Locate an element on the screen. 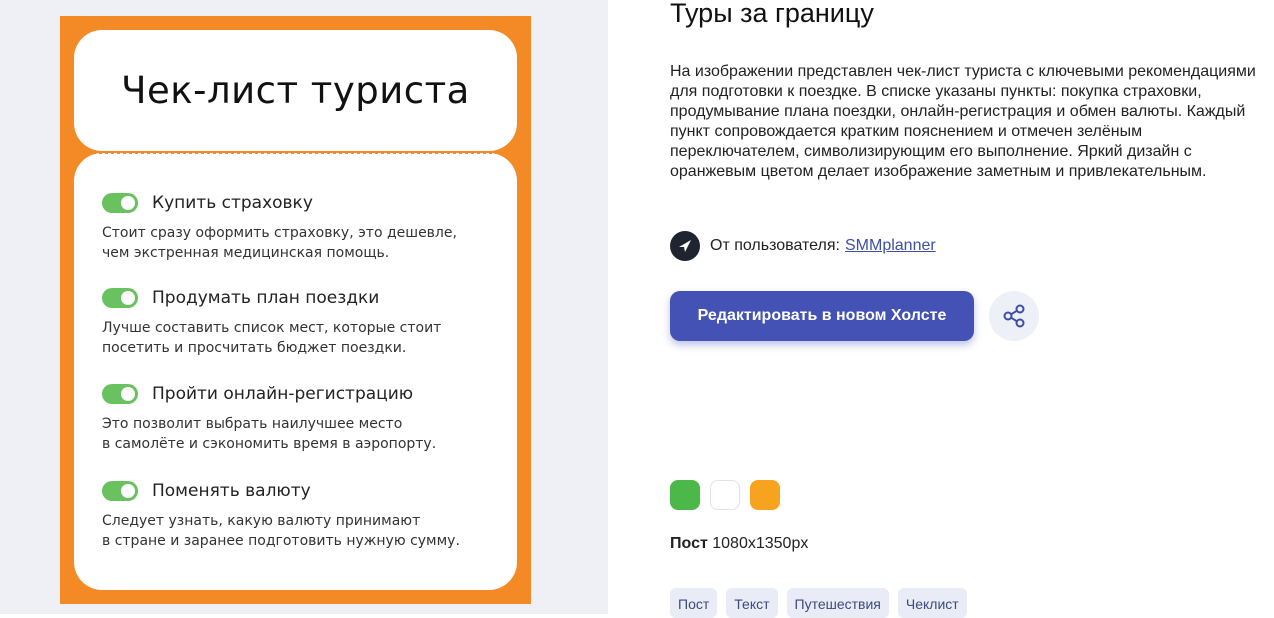 This screenshot has width=1274, height=618. share-button is located at coordinates (1014, 316).